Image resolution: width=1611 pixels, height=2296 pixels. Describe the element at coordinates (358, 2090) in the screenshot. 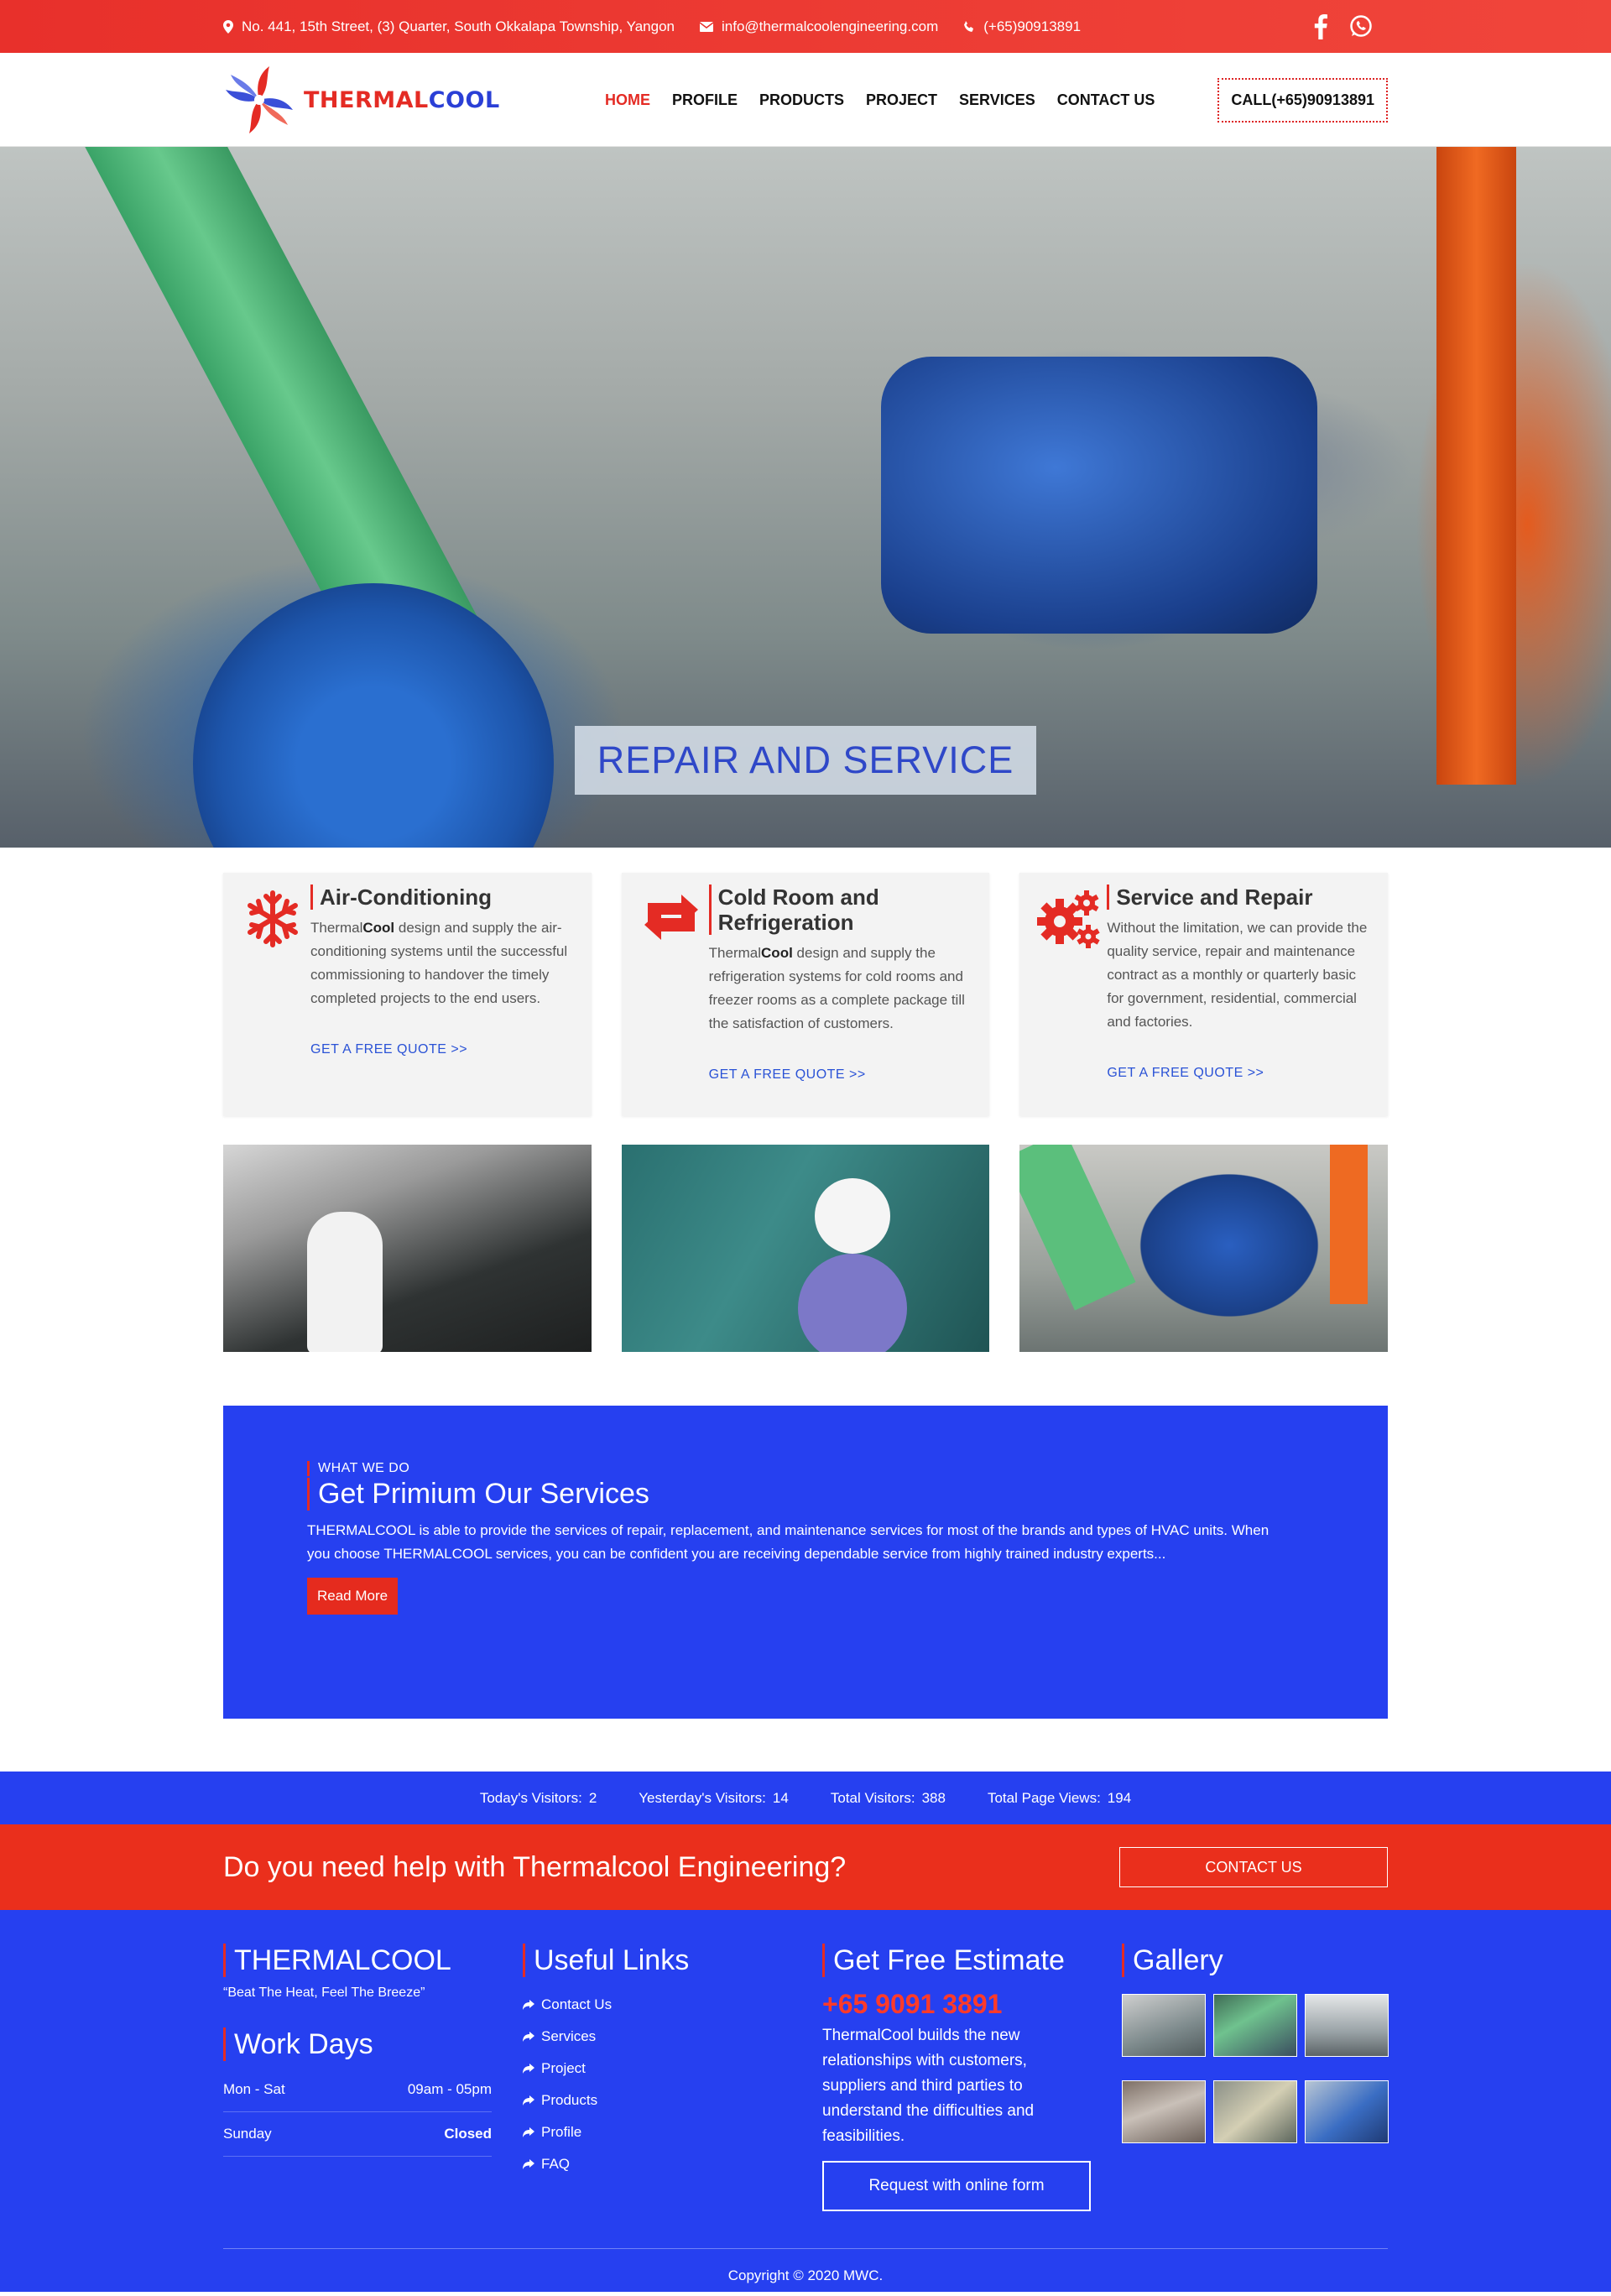

I see `workday-row: Mon - Sat 09am - 05pm` at that location.